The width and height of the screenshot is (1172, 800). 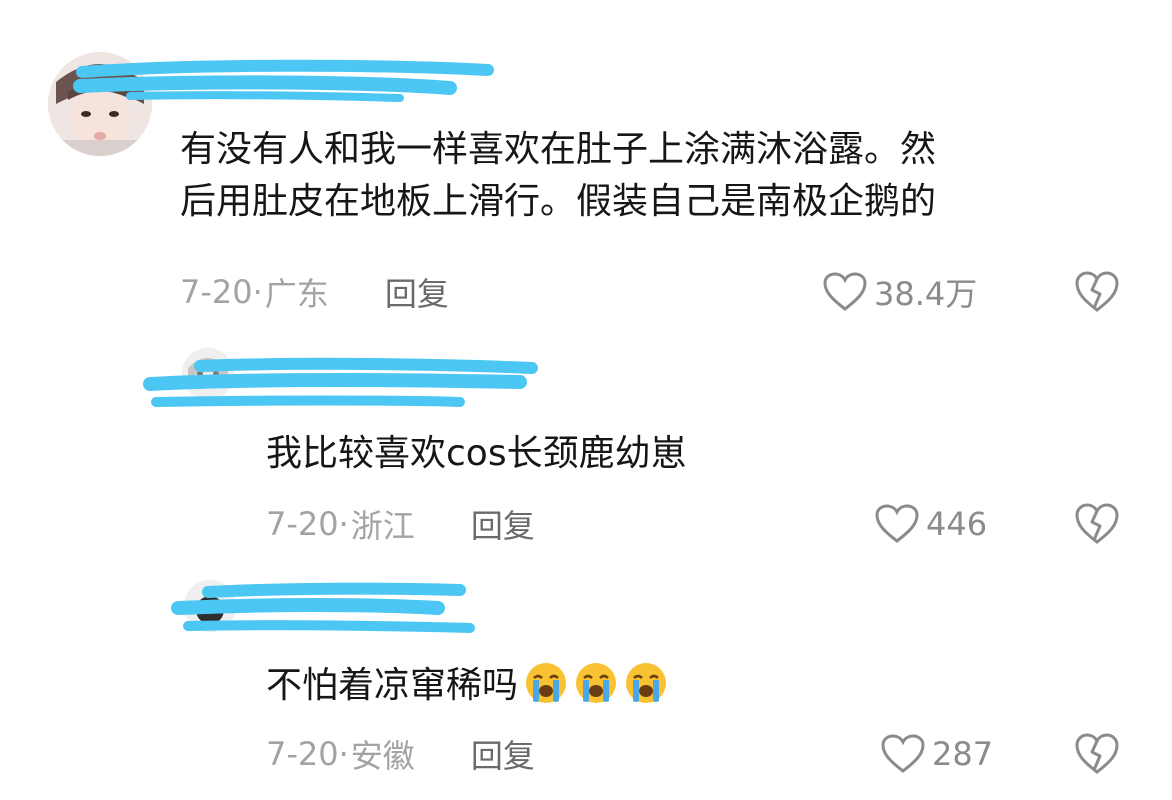 I want to click on like-count: 287, so click(x=963, y=754).